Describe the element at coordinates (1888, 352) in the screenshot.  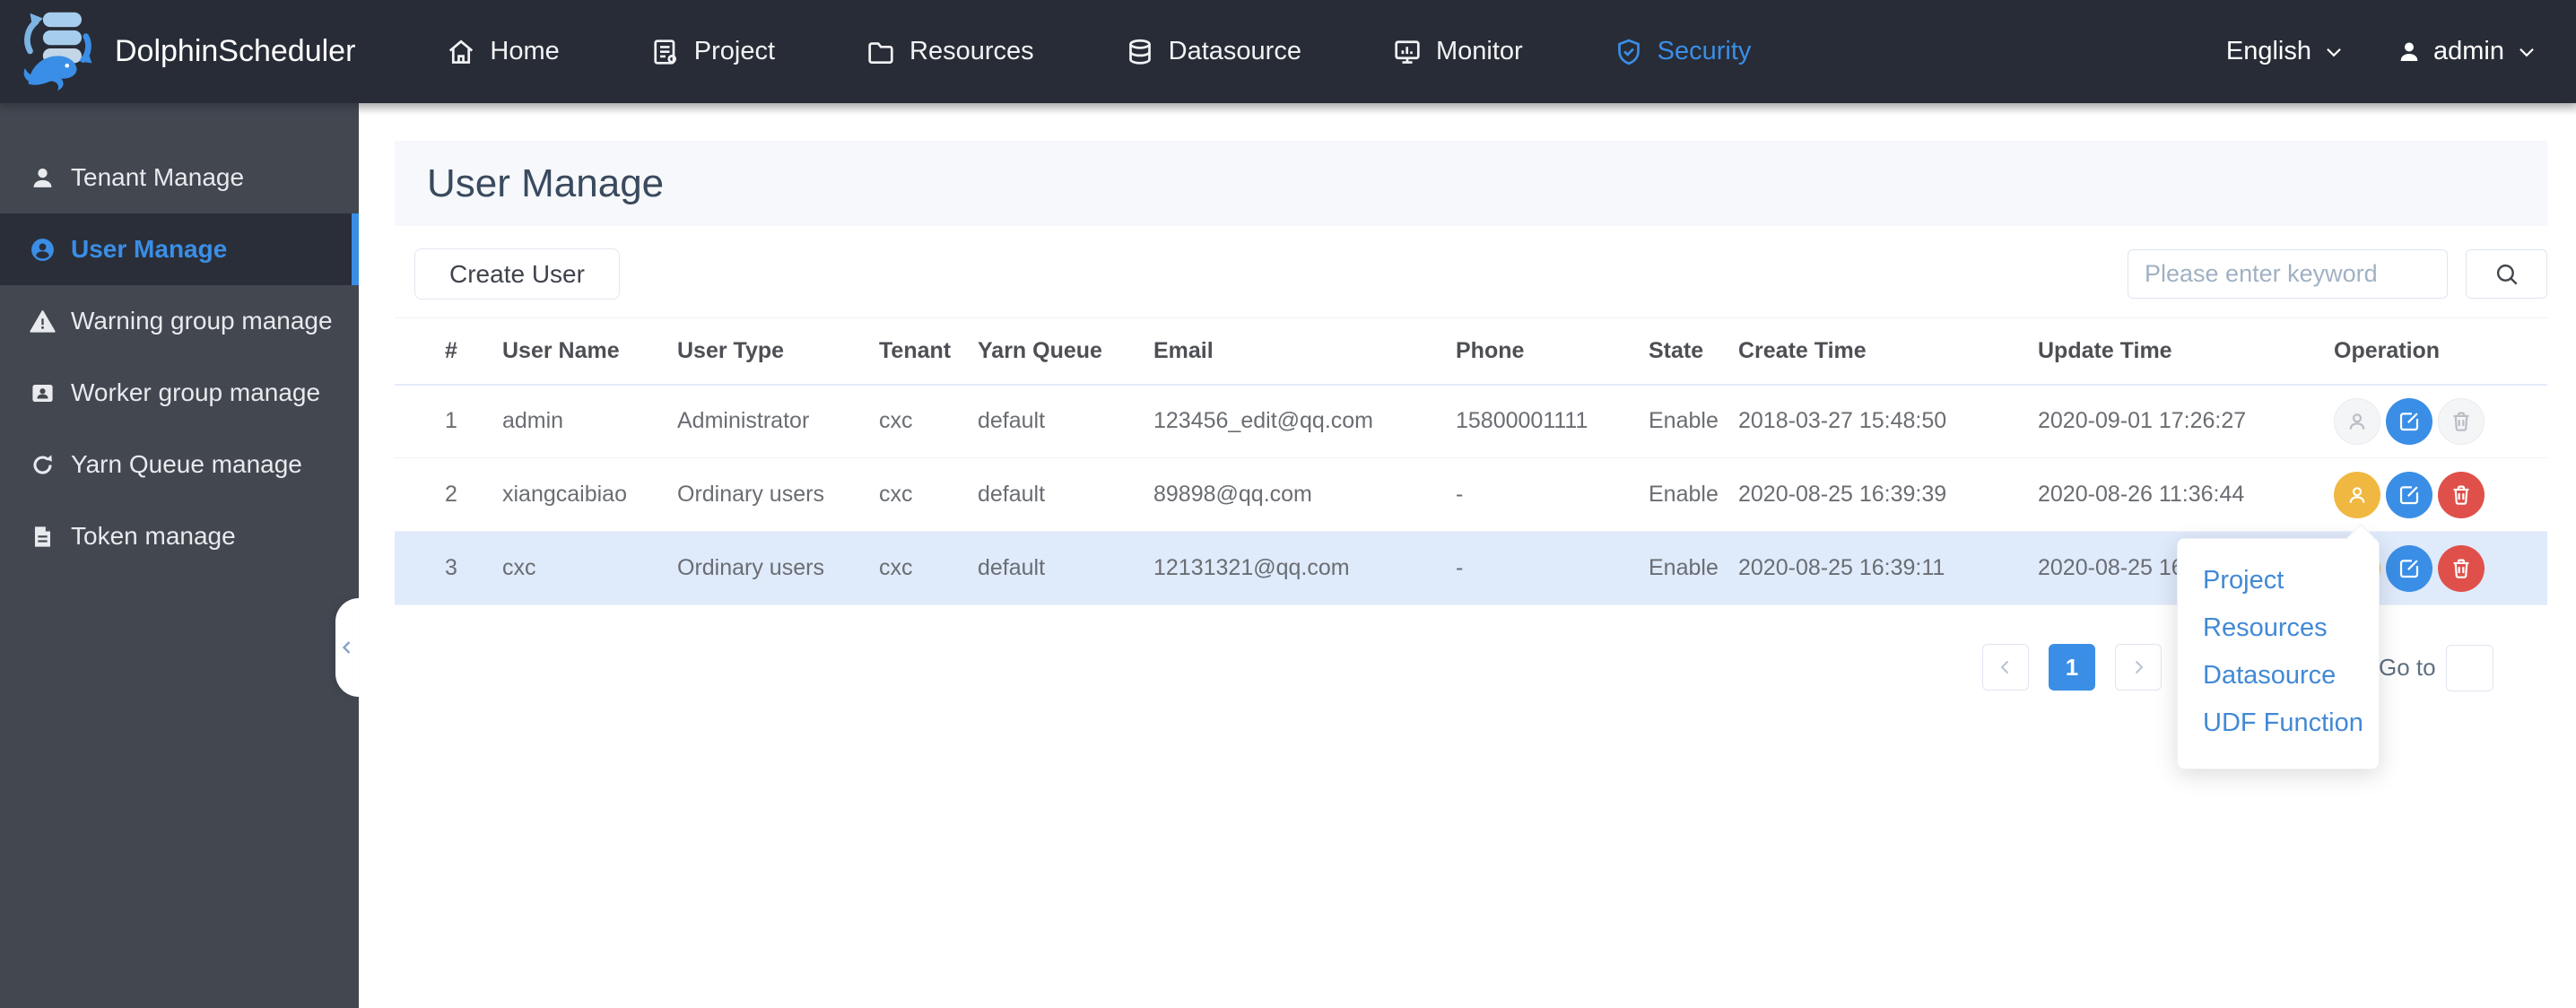
I see `column-header: Create Time` at that location.